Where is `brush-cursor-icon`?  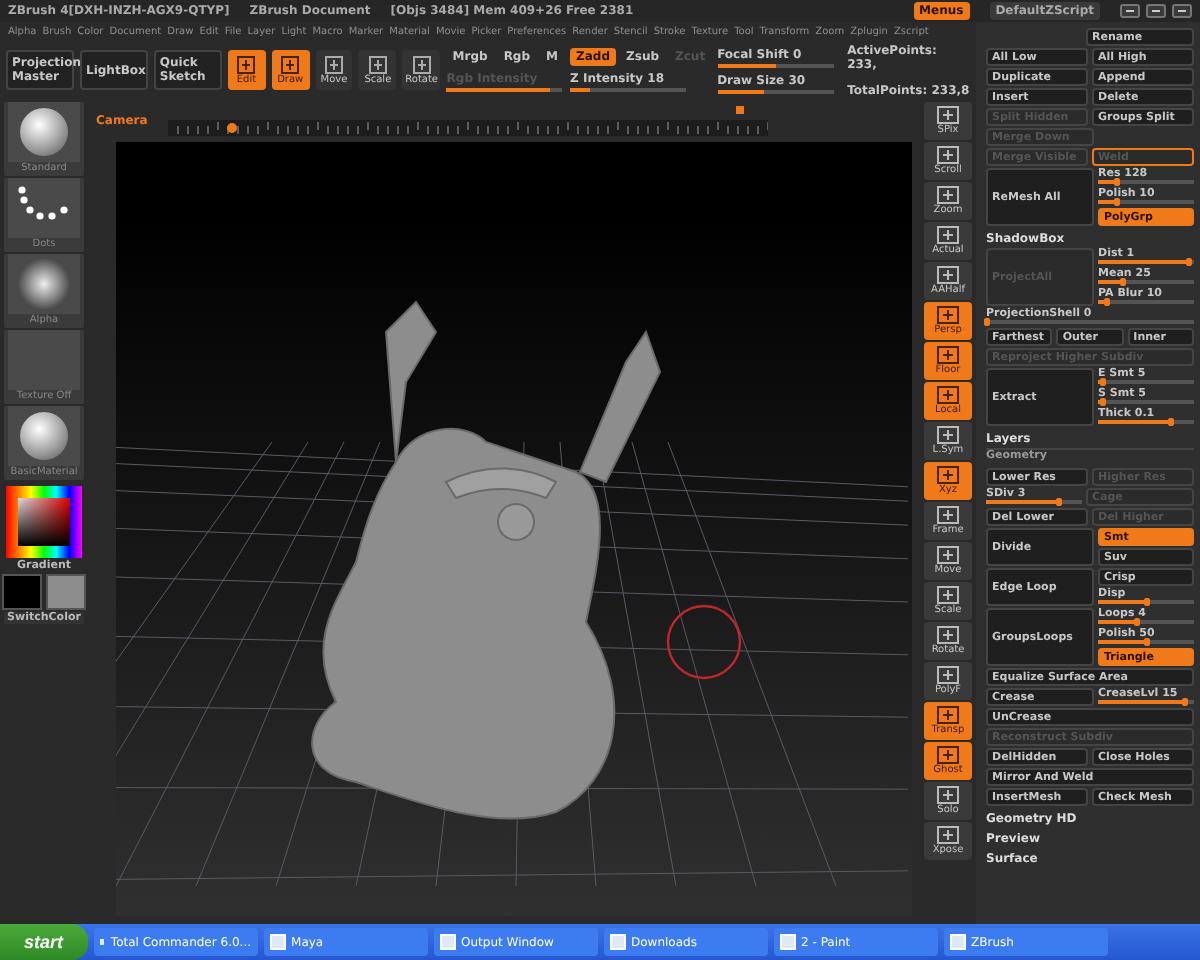
brush-cursor-icon is located at coordinates (704, 642).